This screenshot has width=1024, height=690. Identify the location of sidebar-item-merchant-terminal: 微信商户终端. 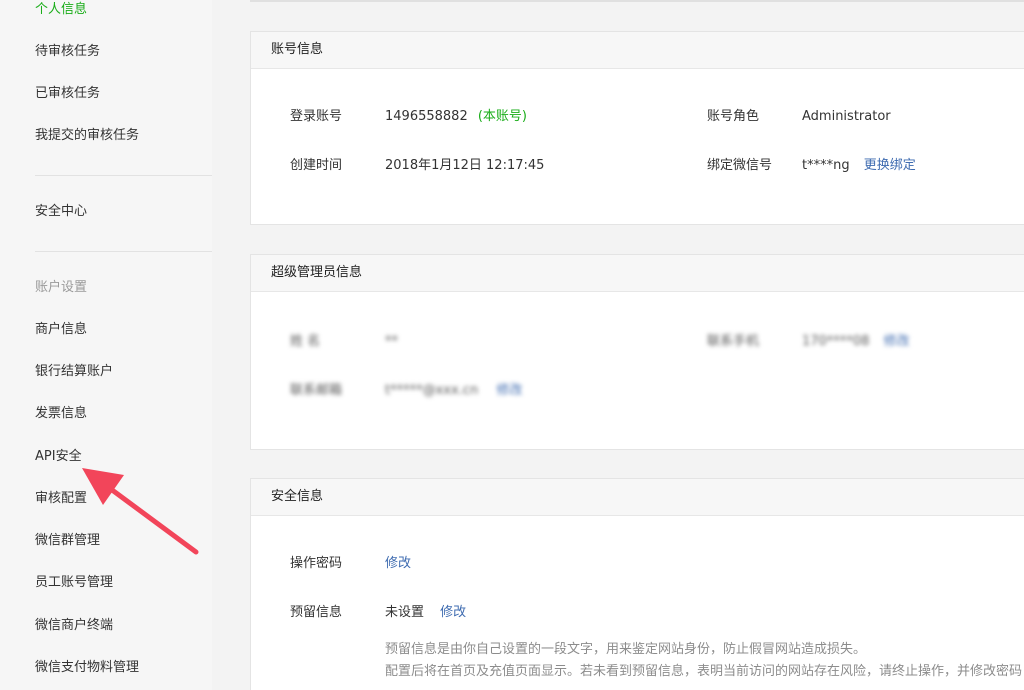
(74, 626).